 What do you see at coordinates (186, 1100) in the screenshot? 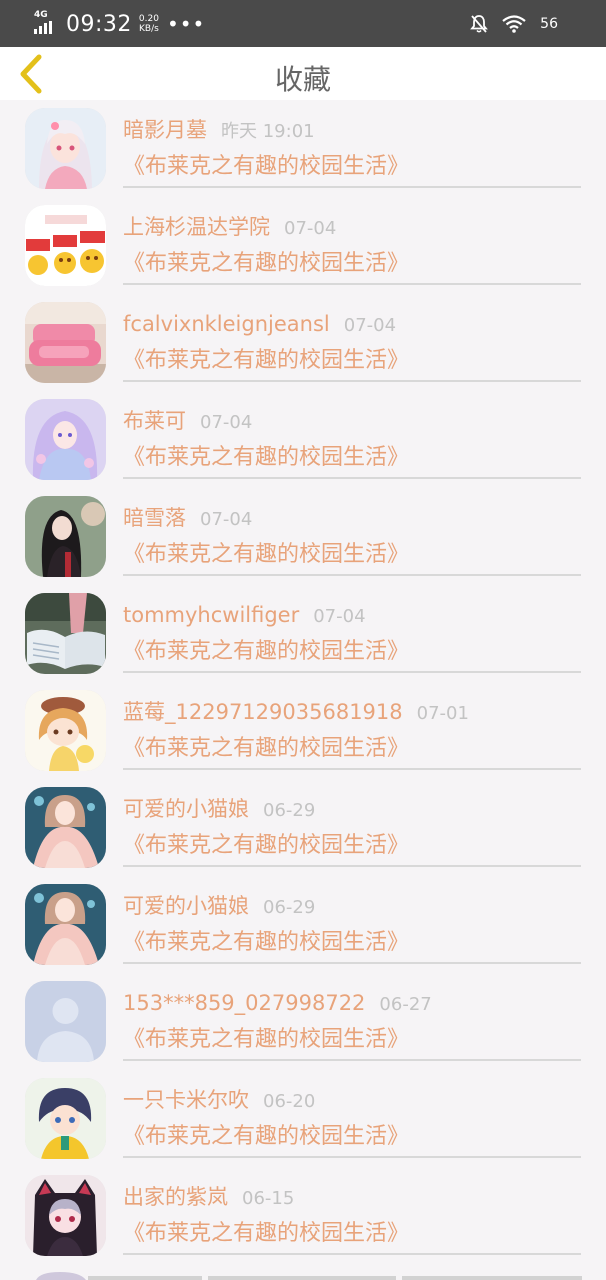
I see `username: 一只卡米尔吹` at bounding box center [186, 1100].